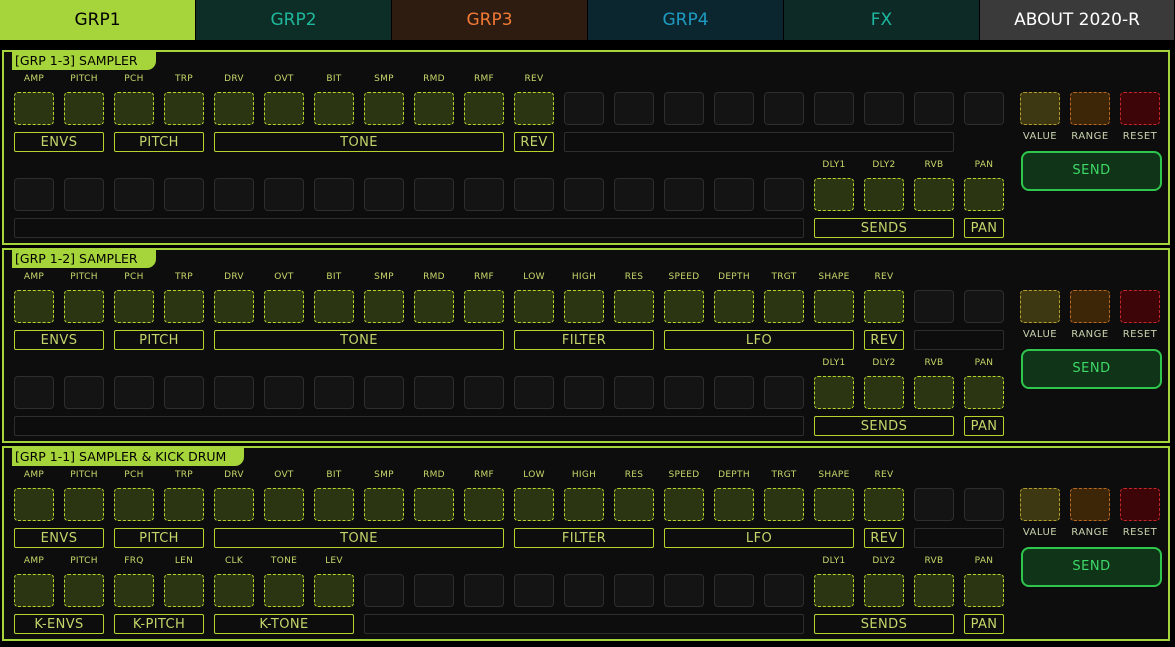 This screenshot has height=647, width=1175. I want to click on tab-grp3: GRP3, so click(489, 20).